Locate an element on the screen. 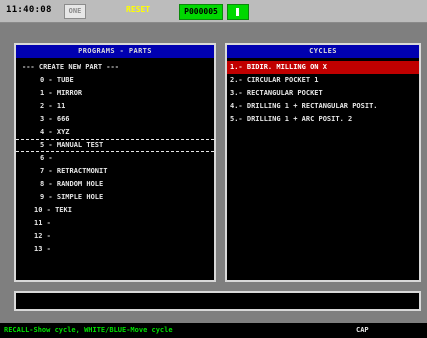  top-status-bar: 11:40:08 ONE RESET P000005 is located at coordinates (213, 11).